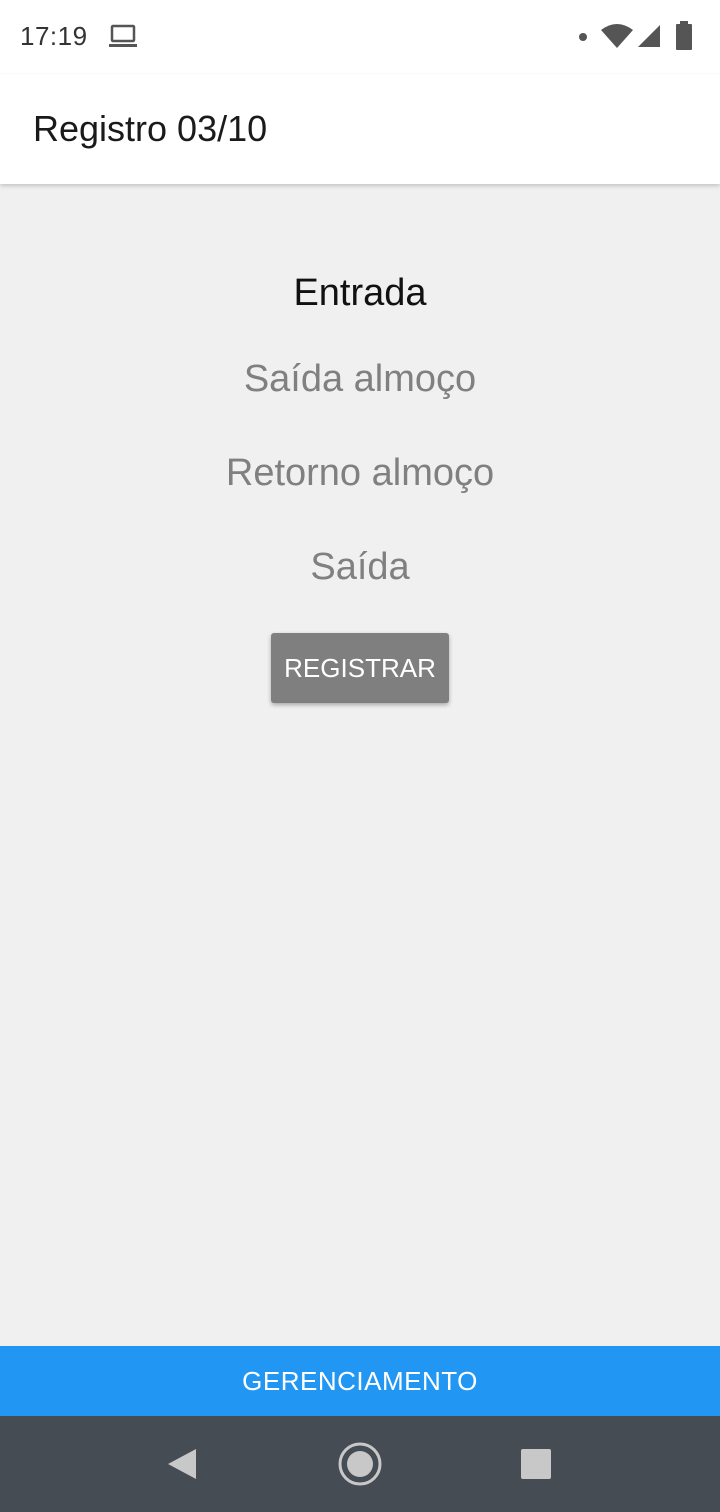 The width and height of the screenshot is (720, 1512). Describe the element at coordinates (360, 567) in the screenshot. I see `option-saida: Saída` at that location.